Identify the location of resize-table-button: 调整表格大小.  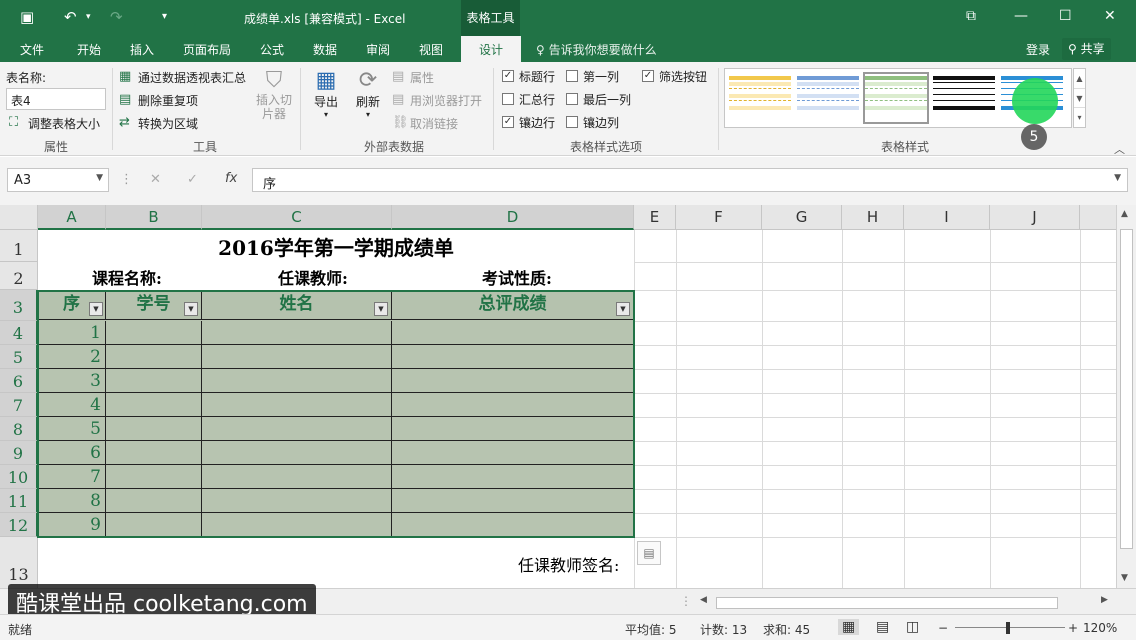
(64, 123).